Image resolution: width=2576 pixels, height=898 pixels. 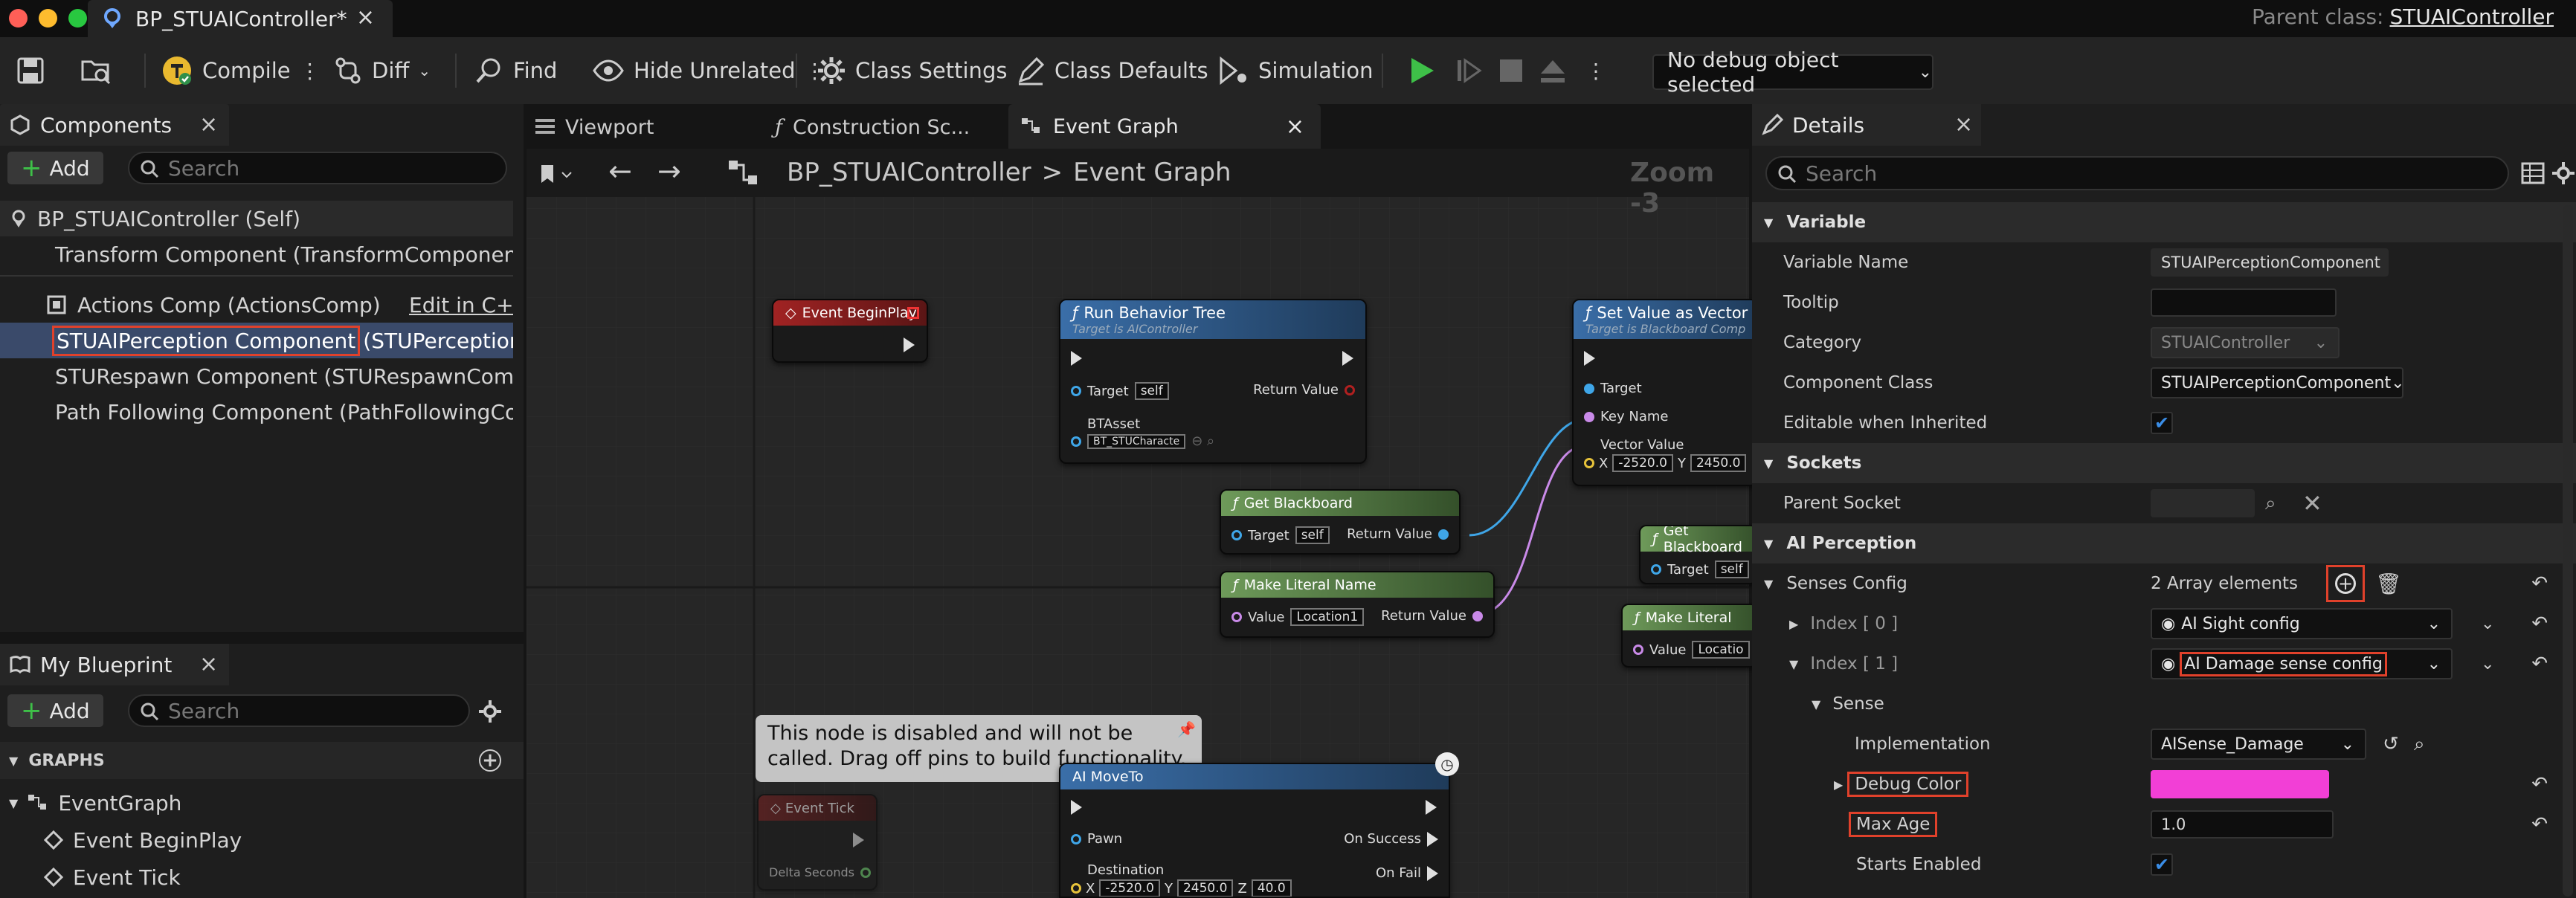 I want to click on pin-icon: 📌, so click(x=1186, y=729).